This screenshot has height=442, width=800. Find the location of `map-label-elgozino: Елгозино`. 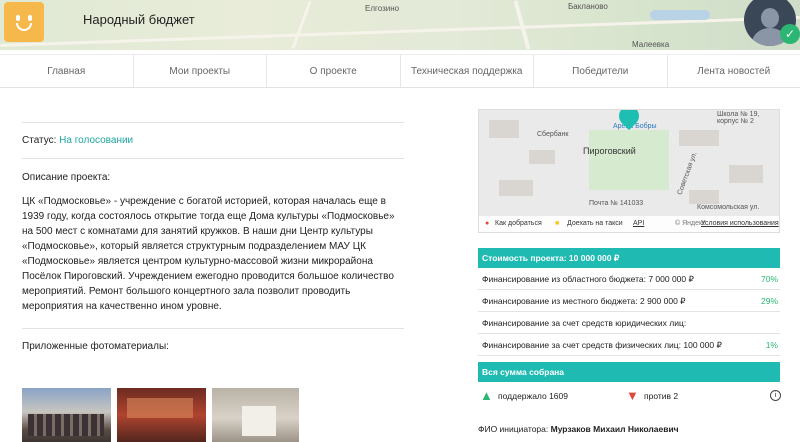

map-label-elgozino: Елгозино is located at coordinates (382, 8).